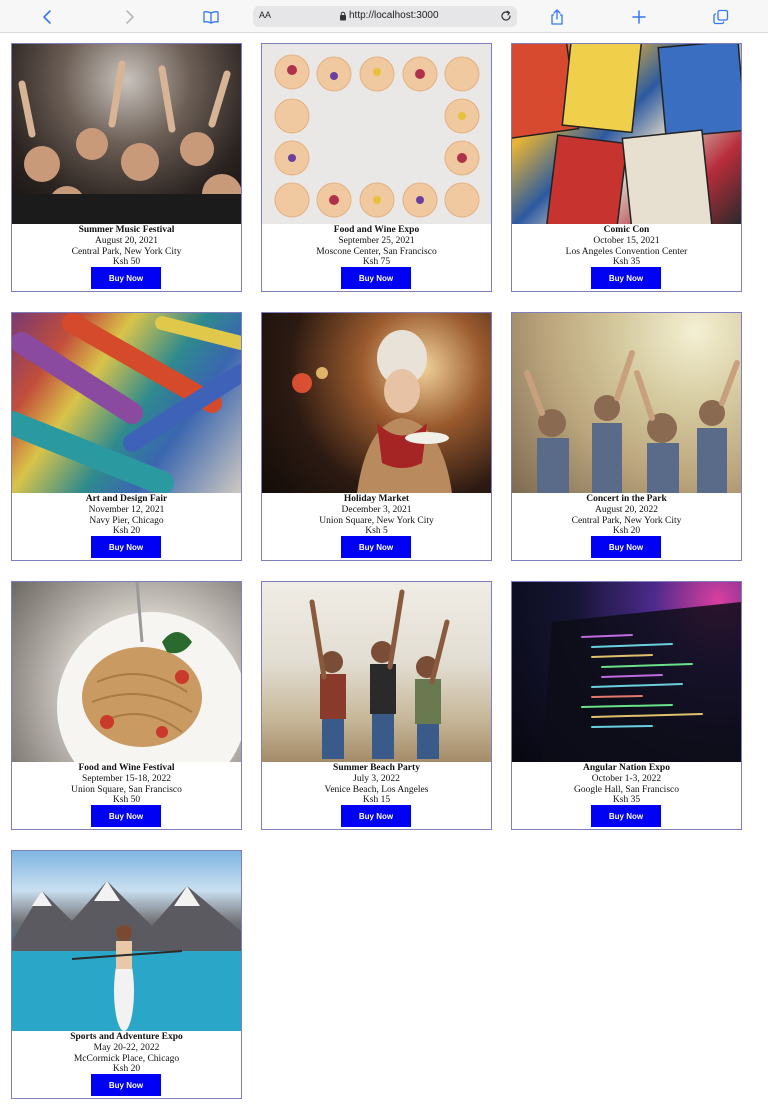 The width and height of the screenshot is (768, 1105). I want to click on event-image-comics, so click(626, 134).